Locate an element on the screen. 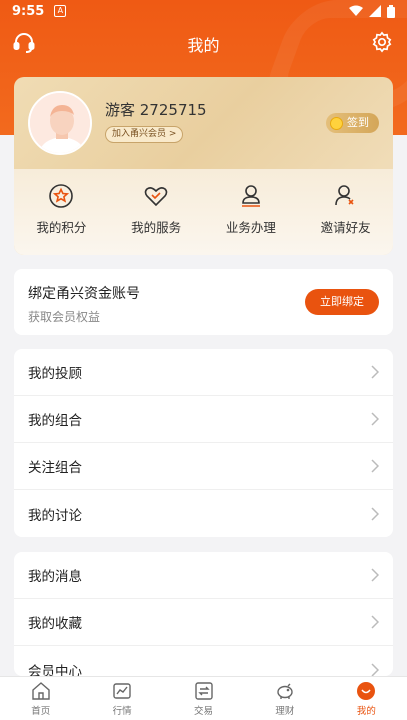  join-member-link: 加入甬兴会员 > is located at coordinates (144, 134).